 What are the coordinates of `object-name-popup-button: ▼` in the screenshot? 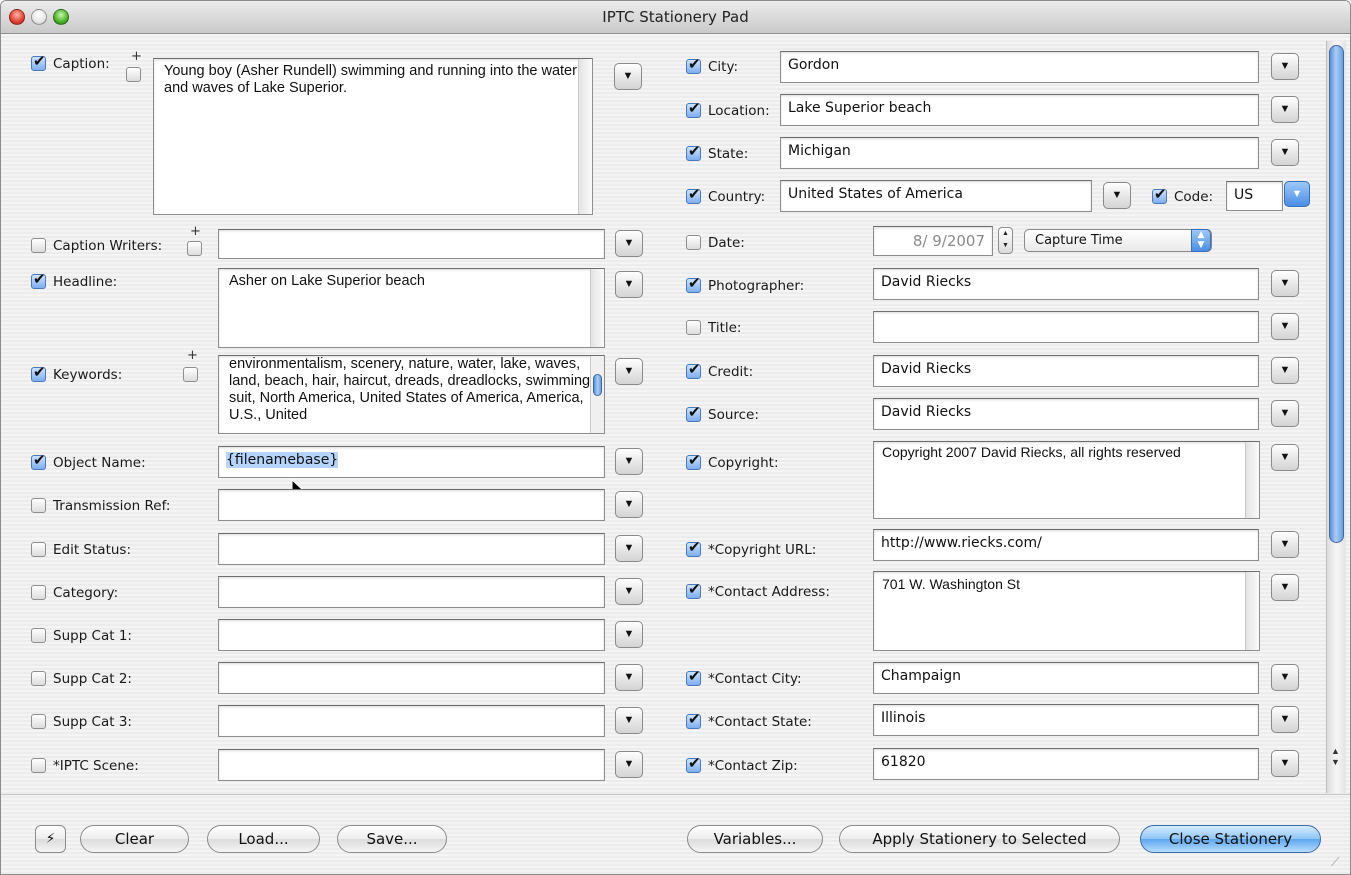 It's located at (629, 461).